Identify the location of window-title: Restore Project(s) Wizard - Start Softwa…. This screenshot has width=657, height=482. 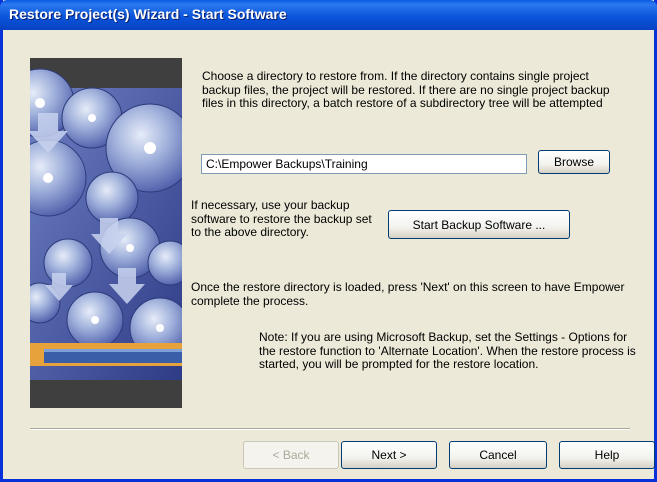
(148, 14).